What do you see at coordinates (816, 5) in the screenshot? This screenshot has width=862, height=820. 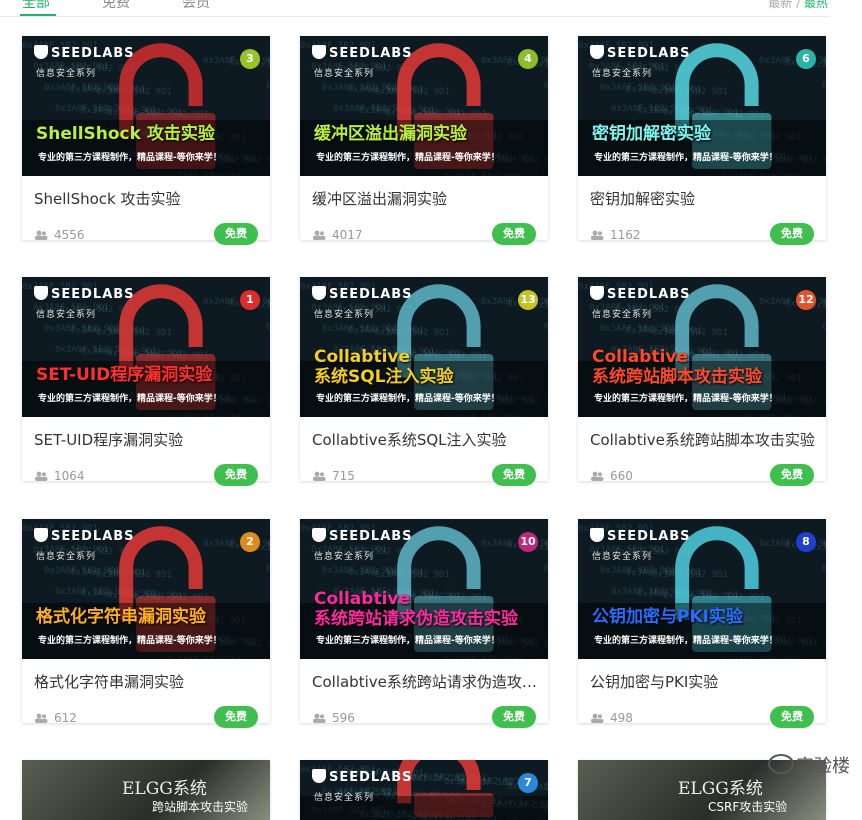 I see `sort-hottest: 最热` at bounding box center [816, 5].